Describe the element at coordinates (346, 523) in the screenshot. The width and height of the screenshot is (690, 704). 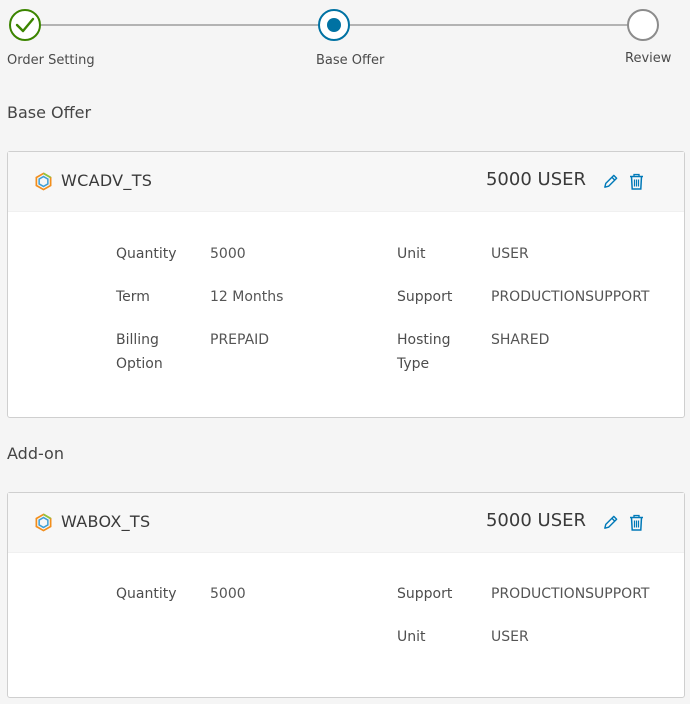
I see `card-header: WABOX_TS 5000 USER` at that location.